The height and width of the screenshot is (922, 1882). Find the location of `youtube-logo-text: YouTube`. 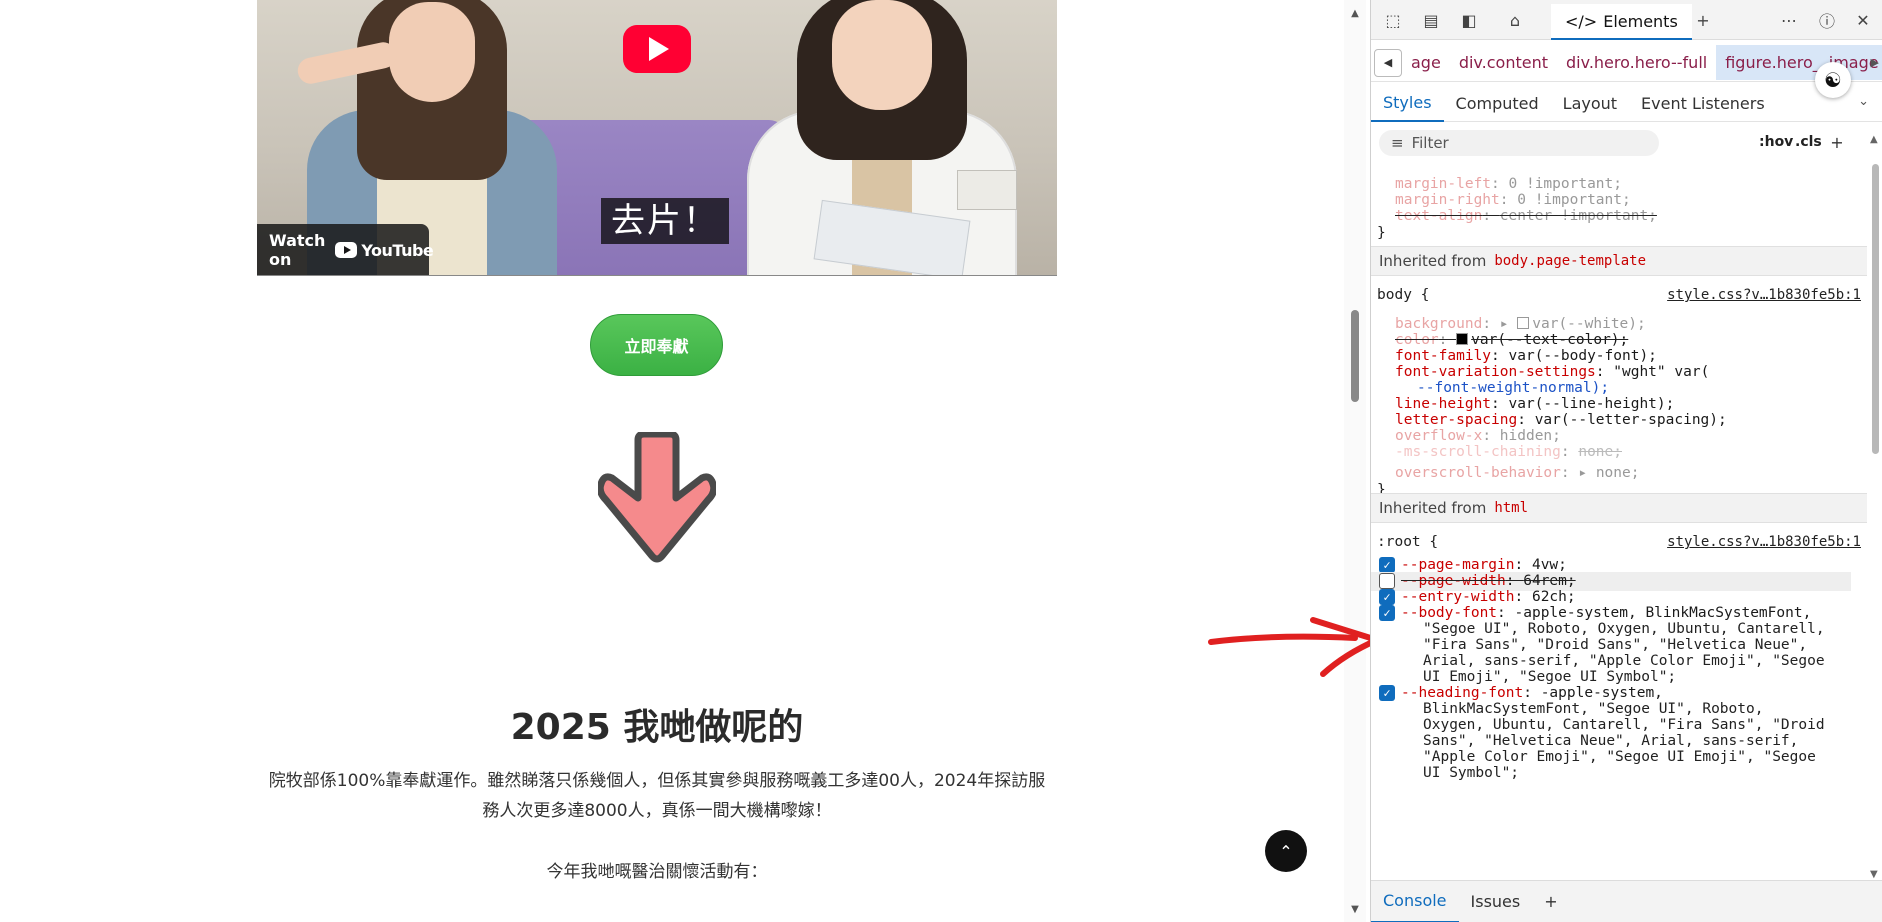

youtube-logo-text: YouTube is located at coordinates (397, 250).